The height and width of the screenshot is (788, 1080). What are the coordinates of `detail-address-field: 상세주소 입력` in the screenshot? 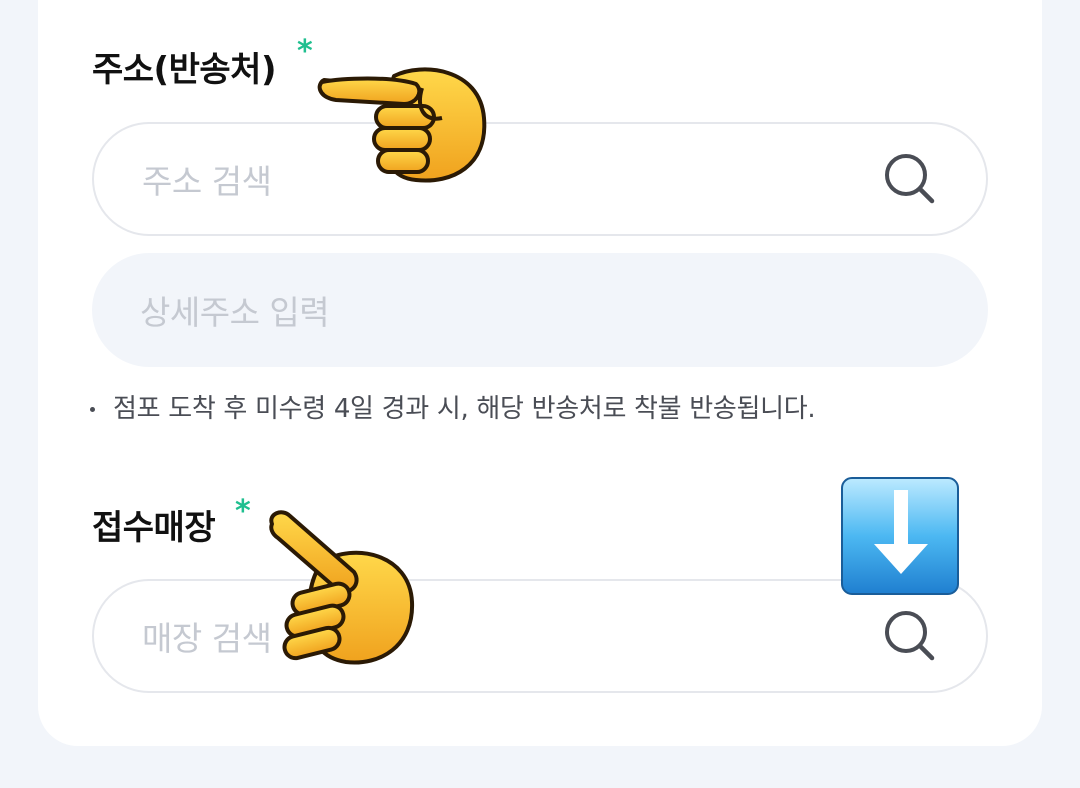 It's located at (540, 310).